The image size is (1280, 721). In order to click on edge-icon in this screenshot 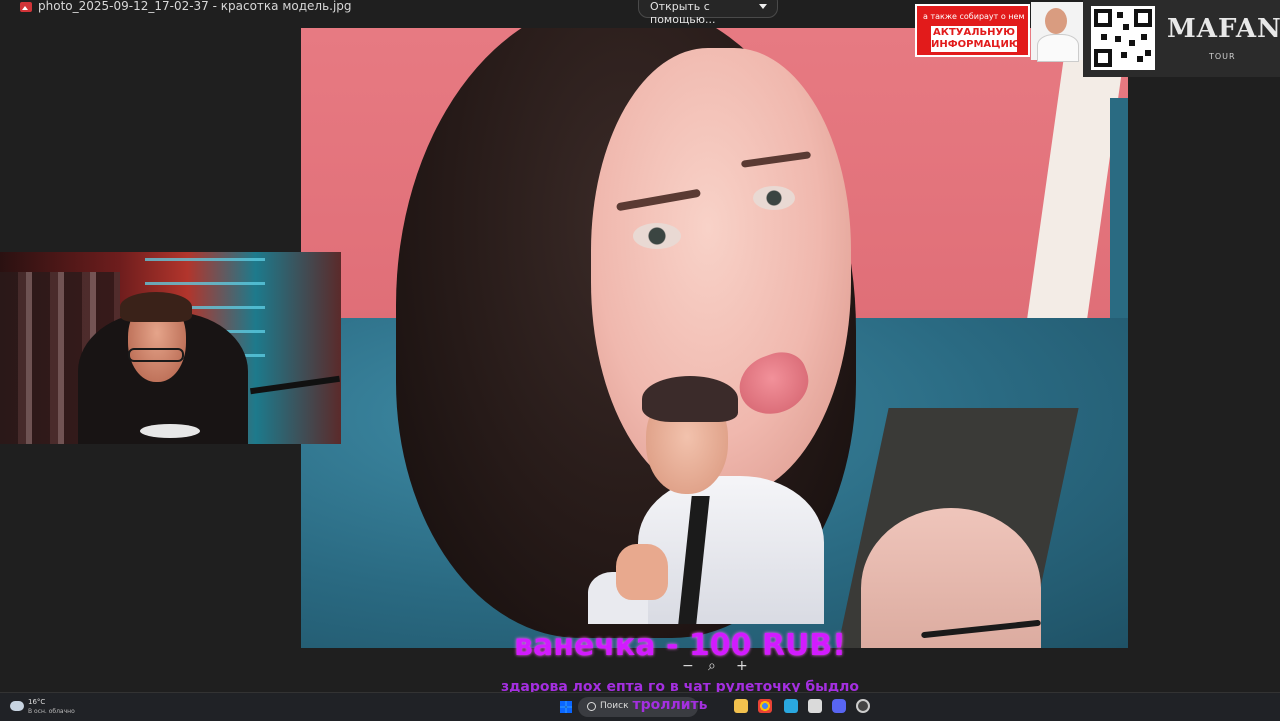, I will do `click(791, 706)`.